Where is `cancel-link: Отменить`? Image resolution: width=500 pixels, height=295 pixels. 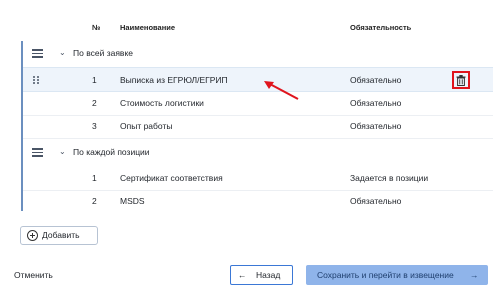
cancel-link: Отменить is located at coordinates (33, 275).